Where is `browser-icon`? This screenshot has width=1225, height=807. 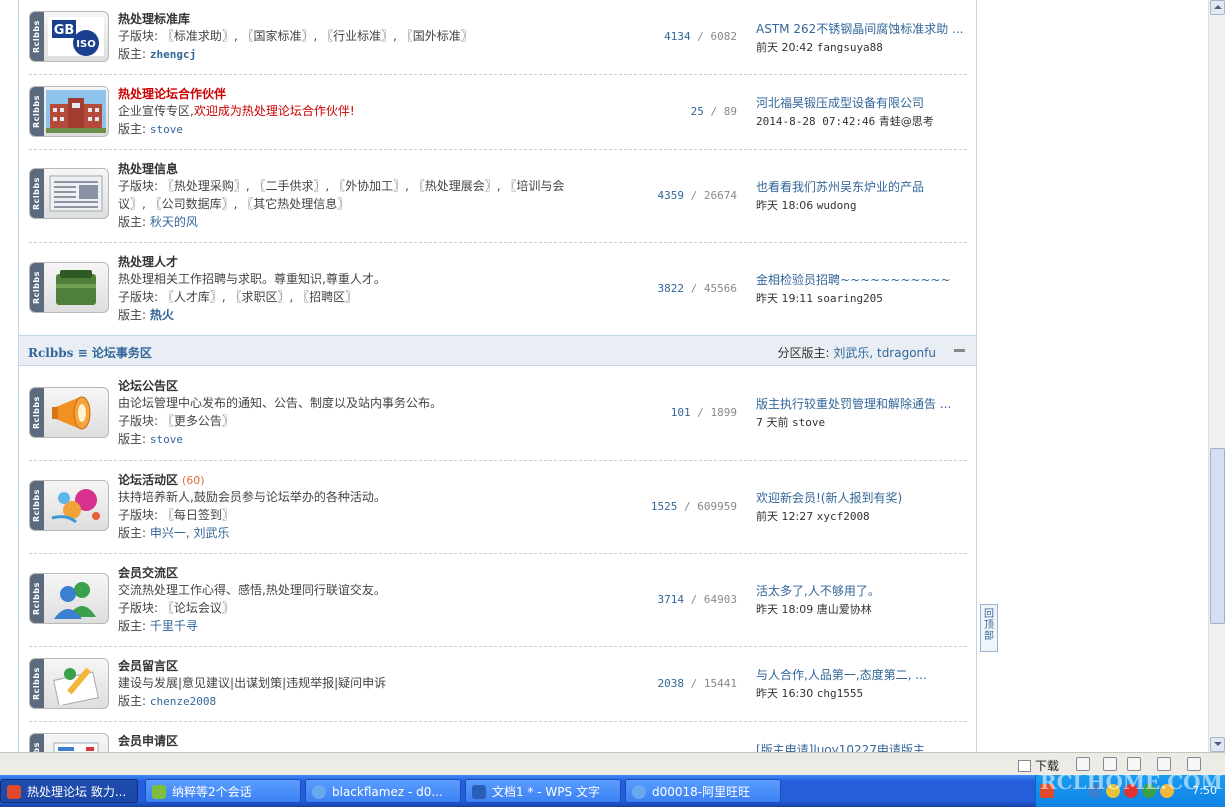 browser-icon is located at coordinates (14, 792).